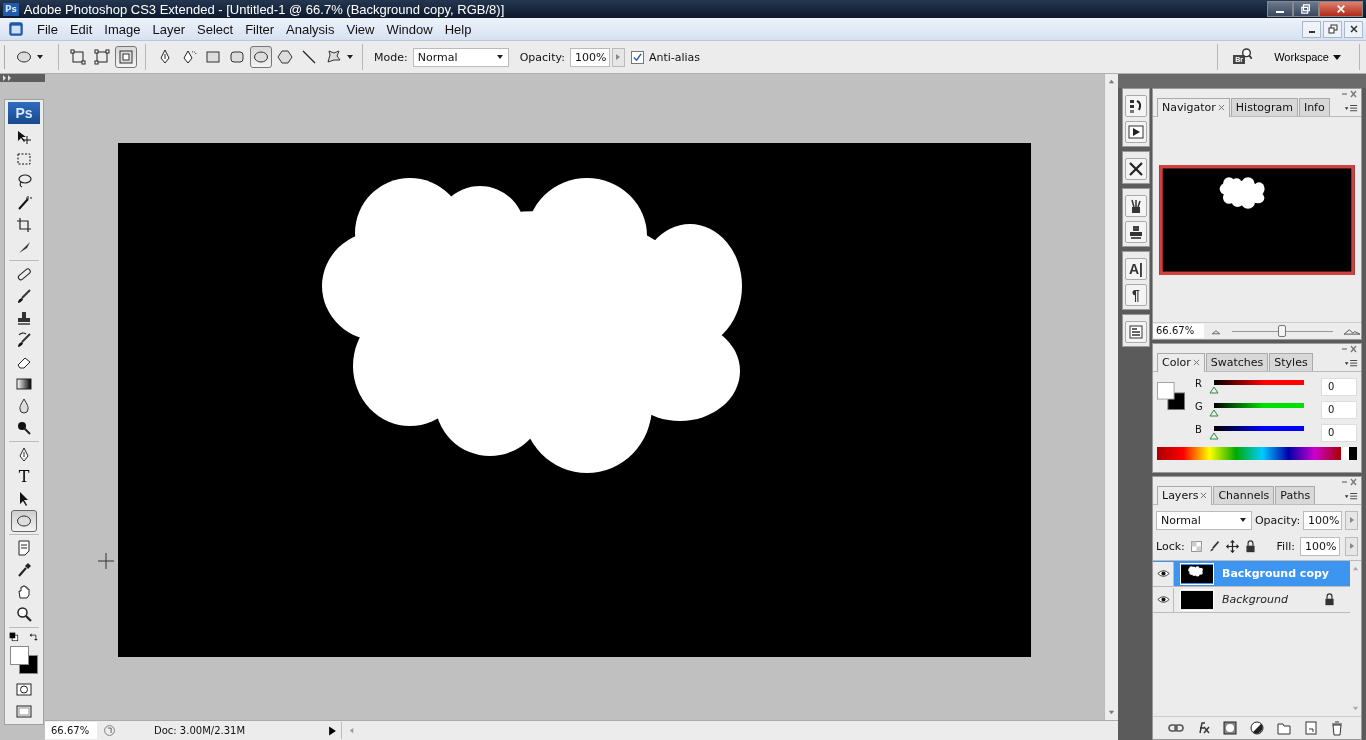 The width and height of the screenshot is (1366, 740). I want to click on menu-item: Filter, so click(260, 29).